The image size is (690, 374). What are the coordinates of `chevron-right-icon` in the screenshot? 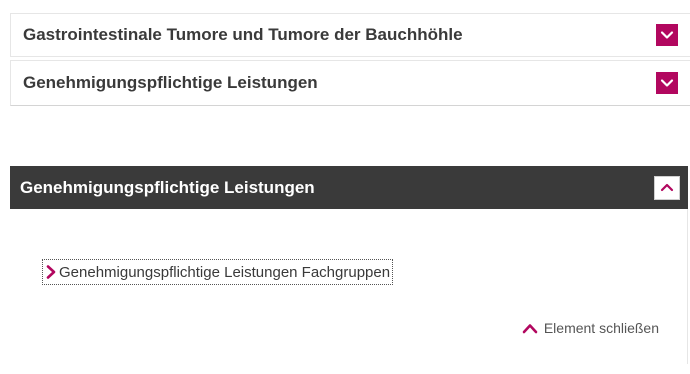 It's located at (51, 272).